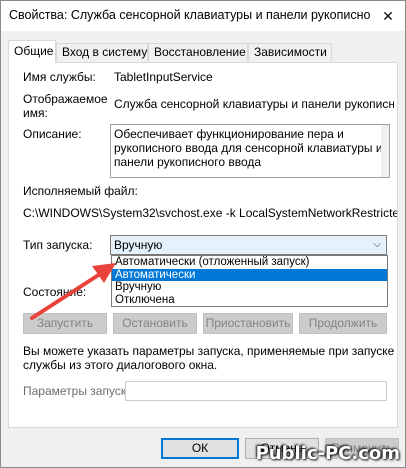 This screenshot has width=406, height=468. Describe the element at coordinates (327, 453) in the screenshot. I see `watermark-text: Public-PC.com` at that location.